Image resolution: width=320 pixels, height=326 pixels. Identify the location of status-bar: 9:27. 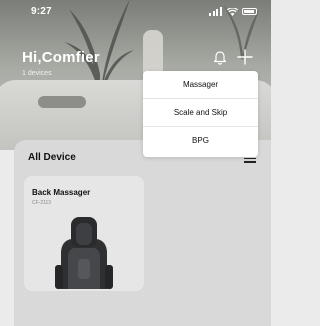
(135, 12).